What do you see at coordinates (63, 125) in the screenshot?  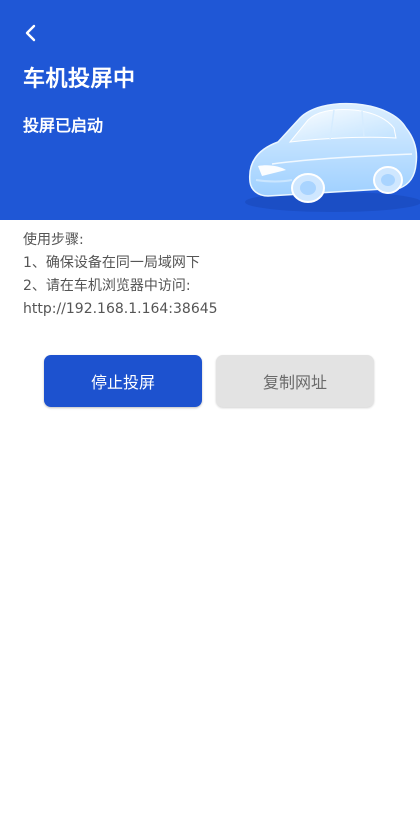 I see `cast-status-text: 投屏已启动` at bounding box center [63, 125].